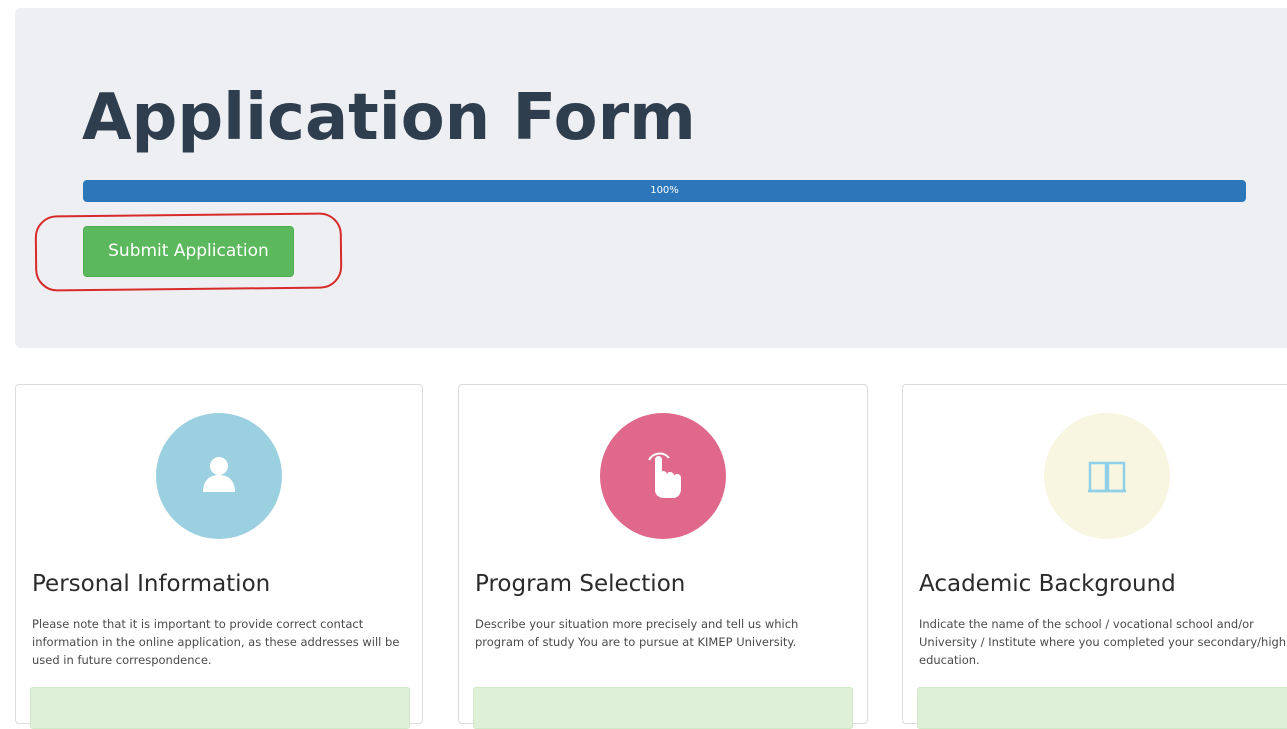 The width and height of the screenshot is (1287, 729). I want to click on progress-bar-fill: 100%, so click(664, 191).